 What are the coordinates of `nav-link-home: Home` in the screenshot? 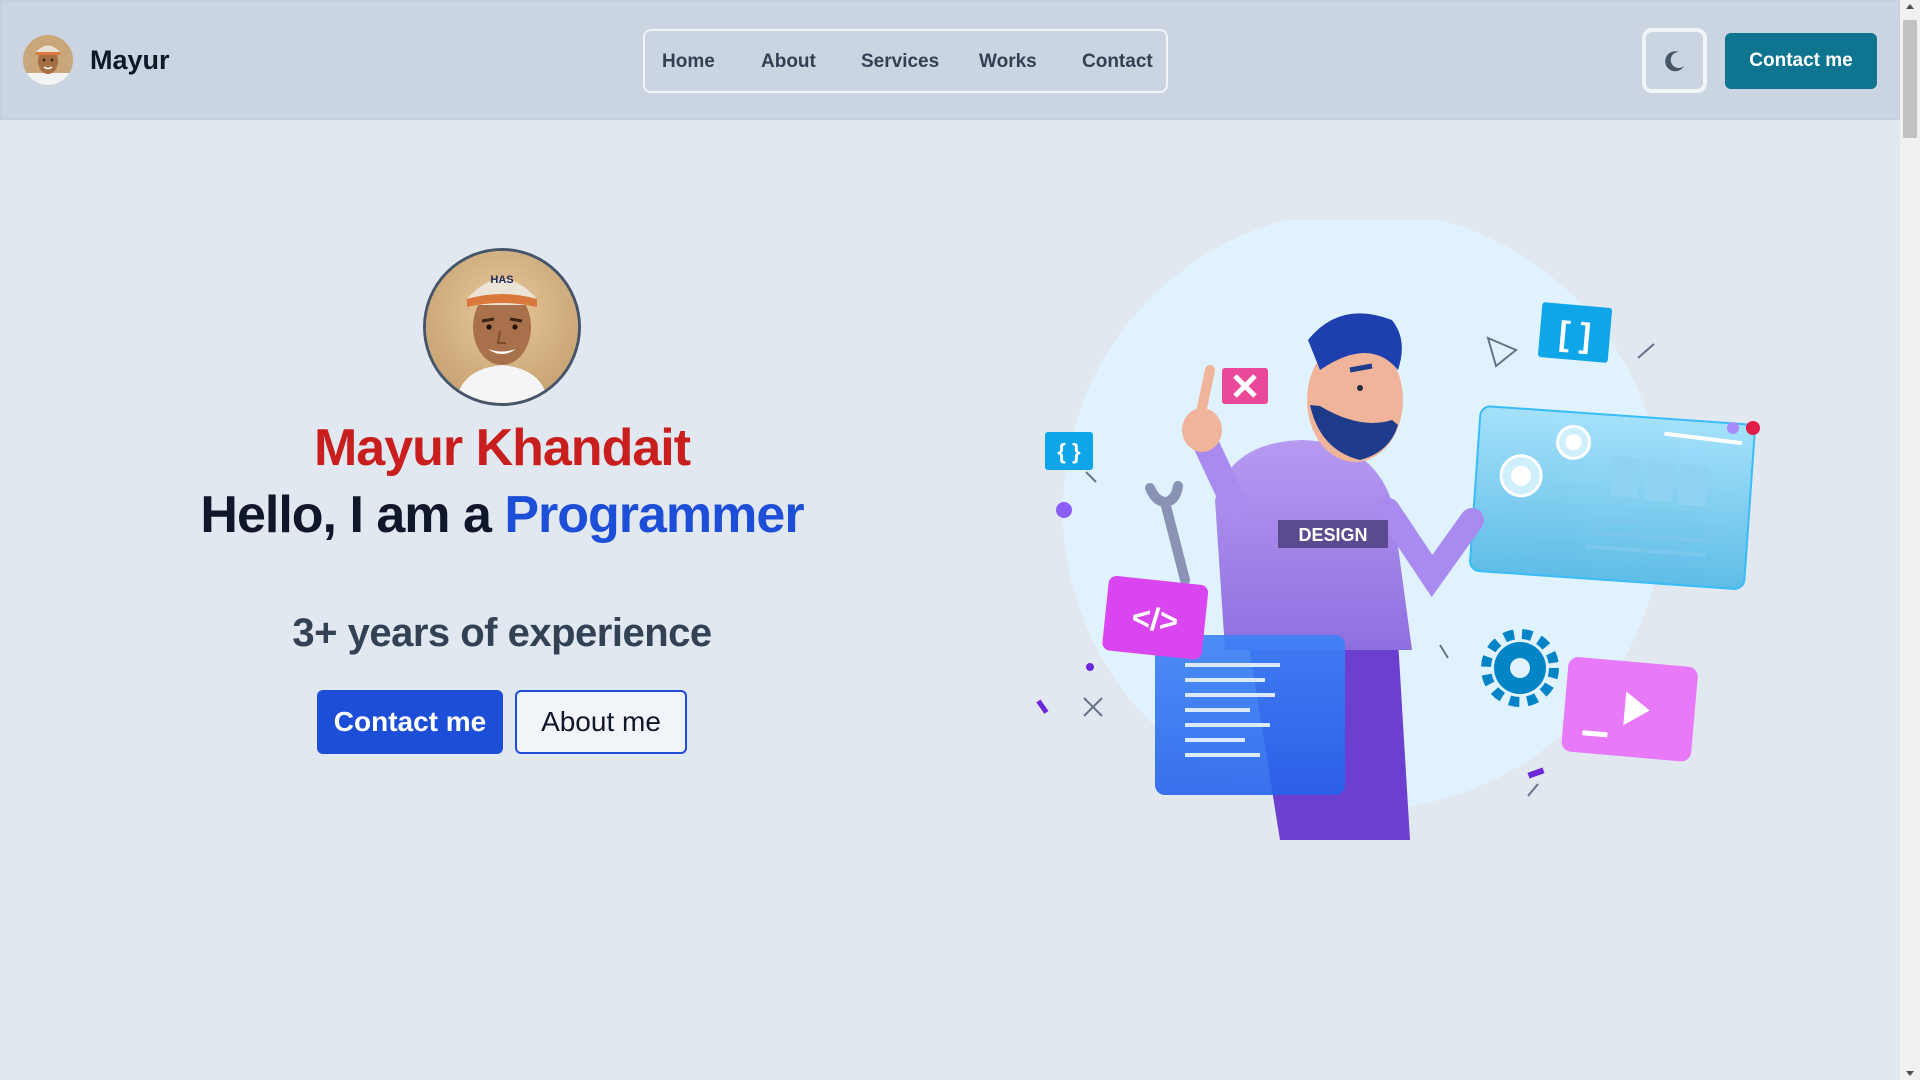 It's located at (688, 62).